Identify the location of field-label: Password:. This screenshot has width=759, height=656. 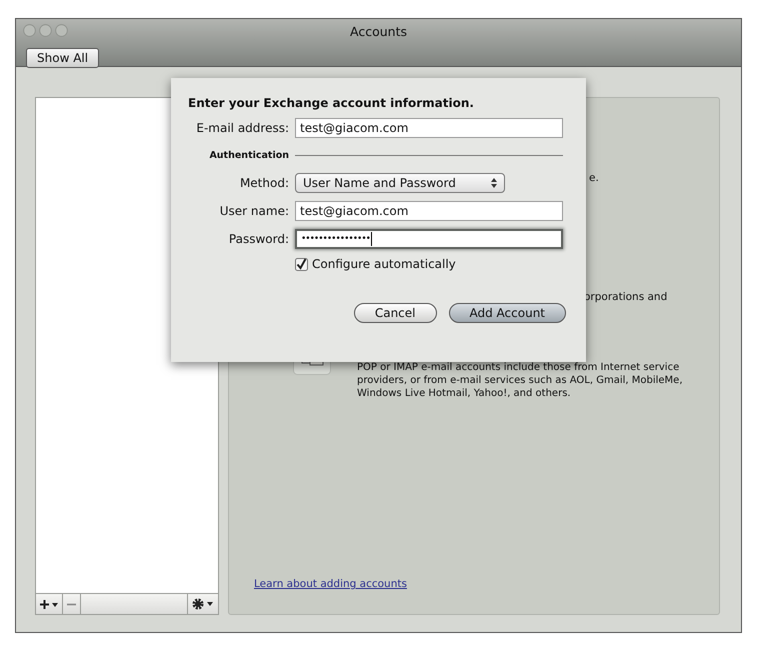
(258, 239).